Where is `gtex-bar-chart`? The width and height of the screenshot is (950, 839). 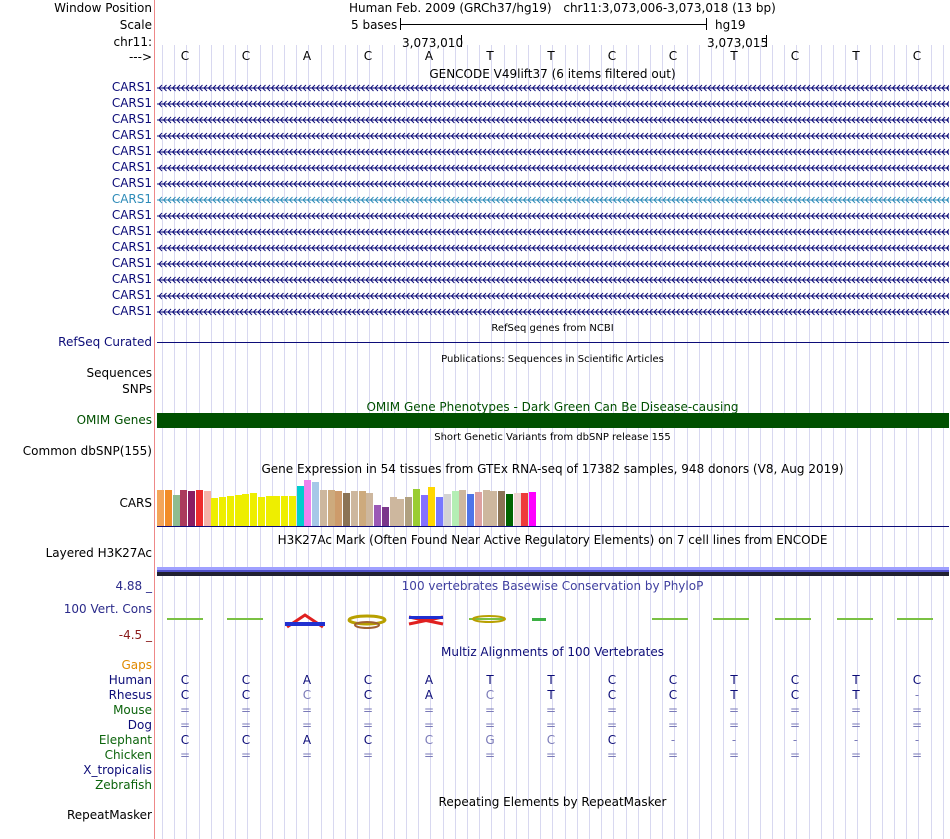 gtex-bar-chart is located at coordinates (357, 501).